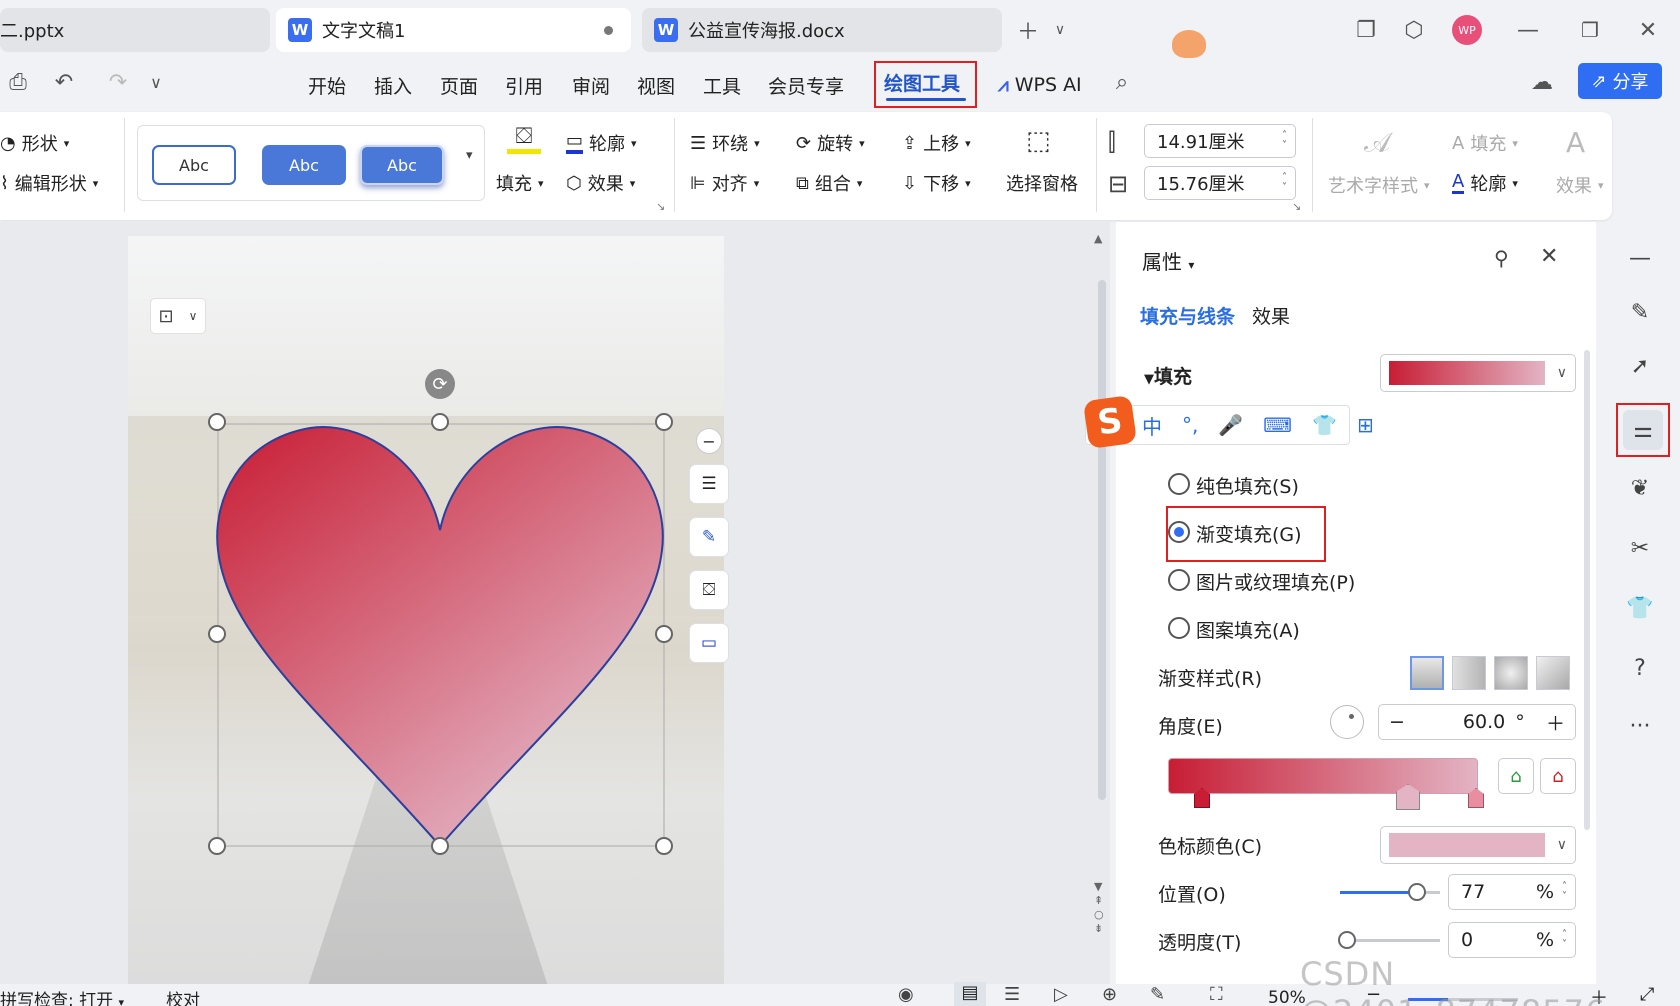 The width and height of the screenshot is (1680, 1006). What do you see at coordinates (1469, 673) in the screenshot?
I see `gradient-style-horizontal` at bounding box center [1469, 673].